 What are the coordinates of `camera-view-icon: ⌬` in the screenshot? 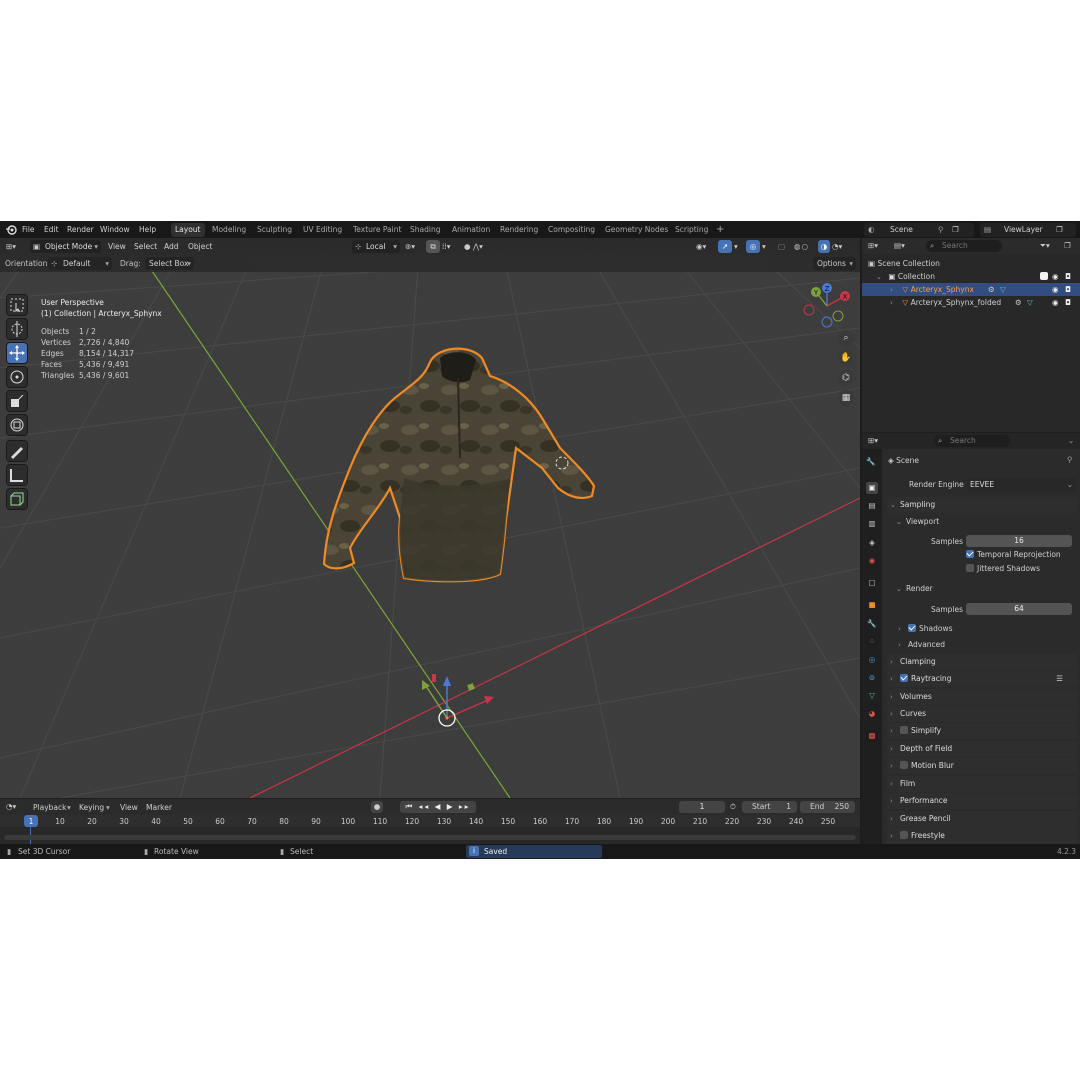 It's located at (846, 378).